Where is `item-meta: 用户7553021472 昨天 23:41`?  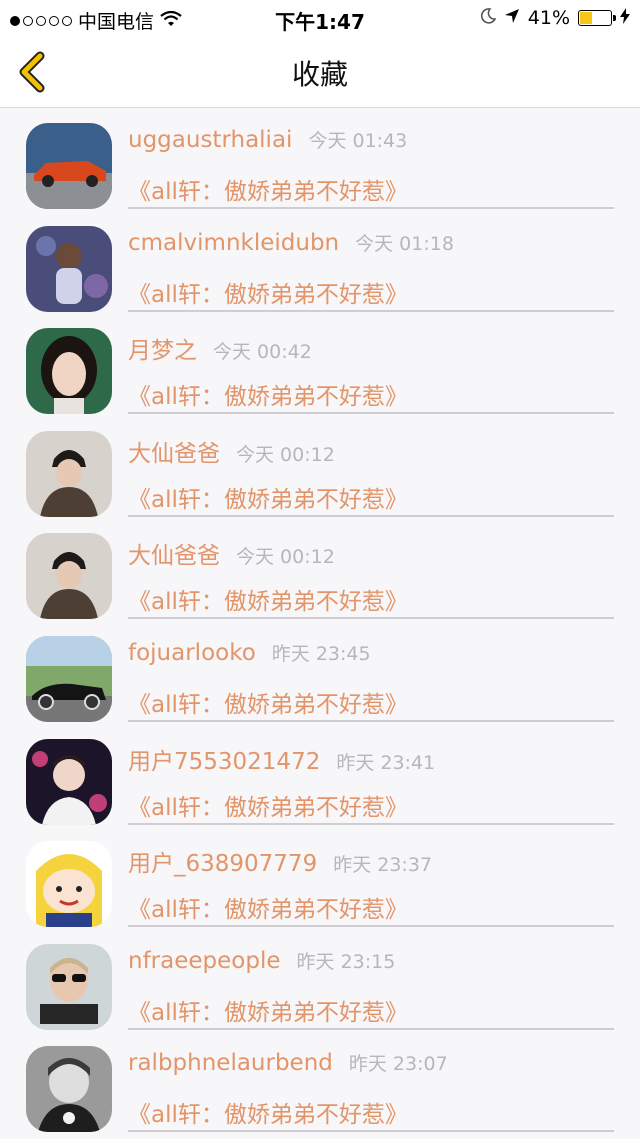
item-meta: 用户7553021472 昨天 23:41 is located at coordinates (281, 759).